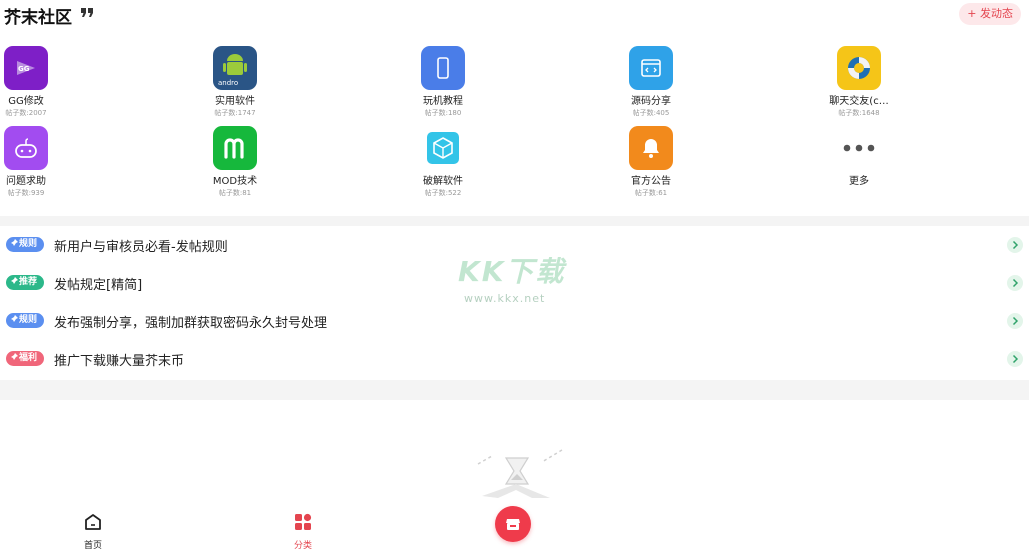 The width and height of the screenshot is (1029, 554). What do you see at coordinates (26, 181) in the screenshot?
I see `category-name: 问题求助` at bounding box center [26, 181].